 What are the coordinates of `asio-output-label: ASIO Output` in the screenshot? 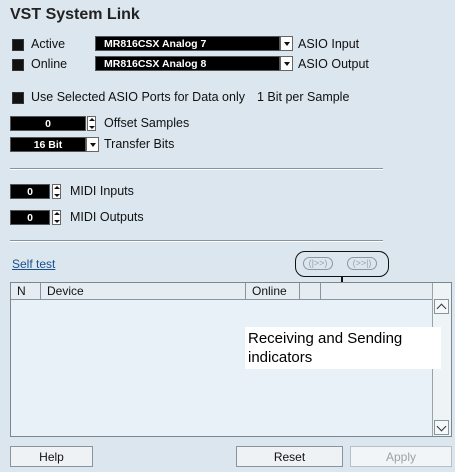 It's located at (333, 64).